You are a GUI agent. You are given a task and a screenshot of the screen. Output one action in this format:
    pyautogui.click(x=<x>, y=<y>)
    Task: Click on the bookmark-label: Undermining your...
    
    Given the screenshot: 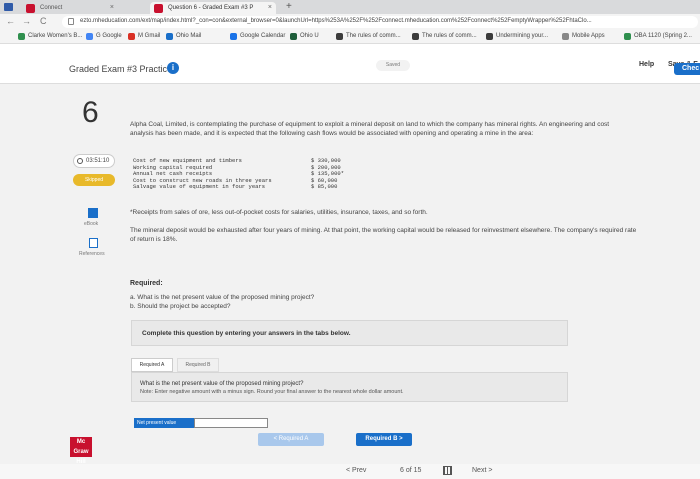 What is the action you would take?
    pyautogui.click(x=522, y=36)
    